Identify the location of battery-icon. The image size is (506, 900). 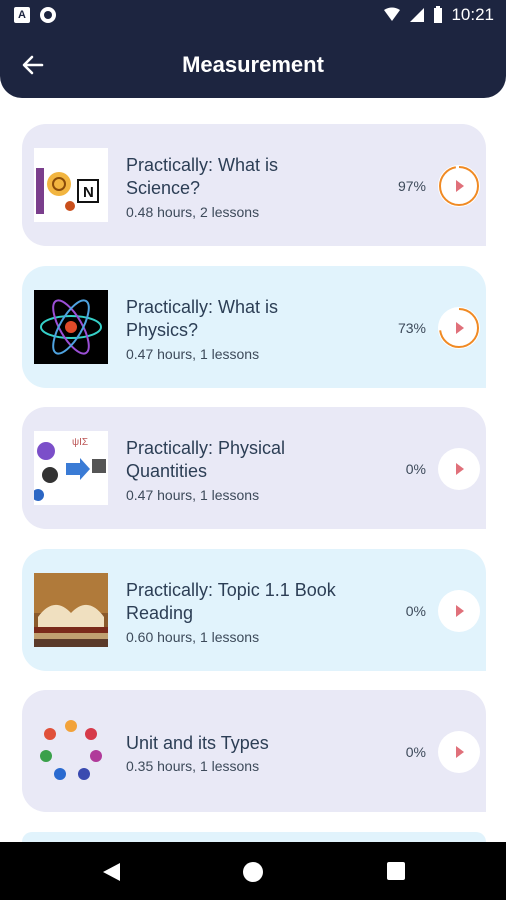
(438, 14).